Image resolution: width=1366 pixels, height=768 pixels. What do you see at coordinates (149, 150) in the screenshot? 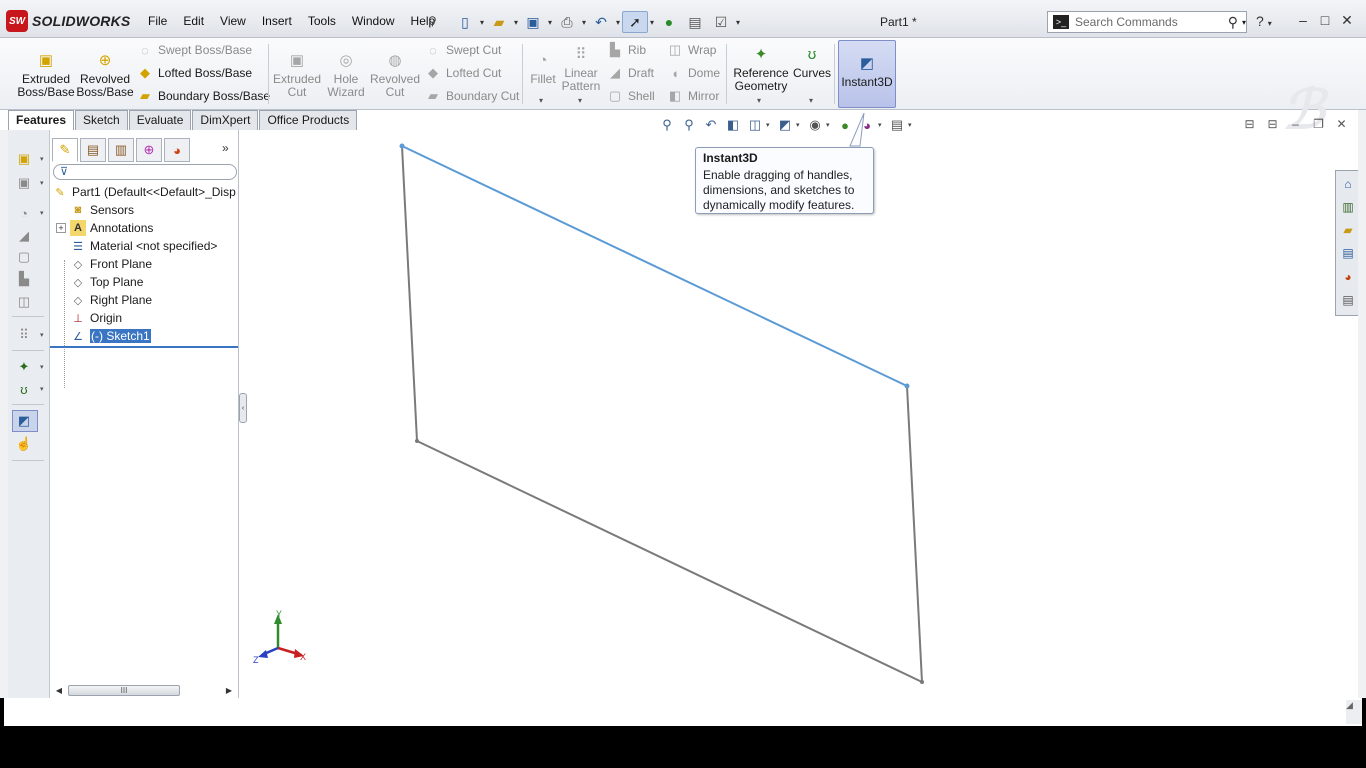
I see `dimxpertmanager-tab-icon: ⊕` at bounding box center [149, 150].